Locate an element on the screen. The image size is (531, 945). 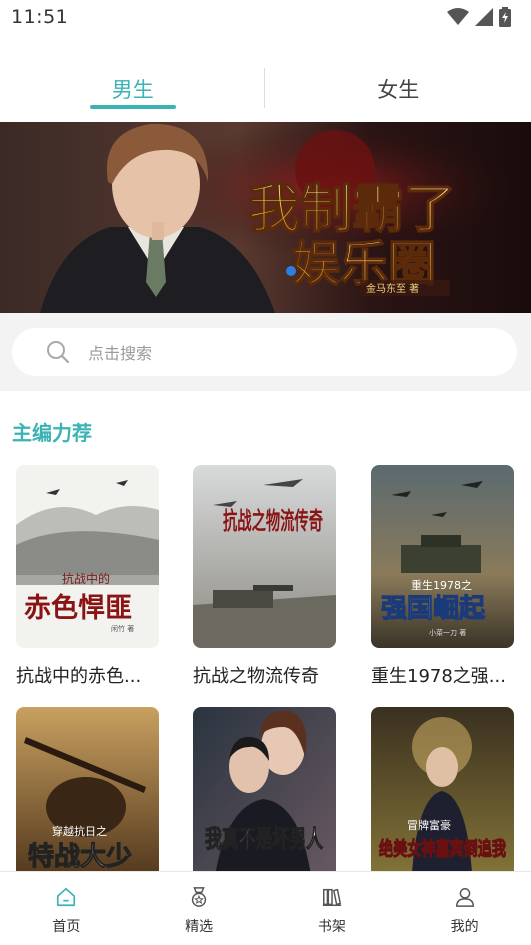
tab-female-label: 女生 is located at coordinates (398, 90).